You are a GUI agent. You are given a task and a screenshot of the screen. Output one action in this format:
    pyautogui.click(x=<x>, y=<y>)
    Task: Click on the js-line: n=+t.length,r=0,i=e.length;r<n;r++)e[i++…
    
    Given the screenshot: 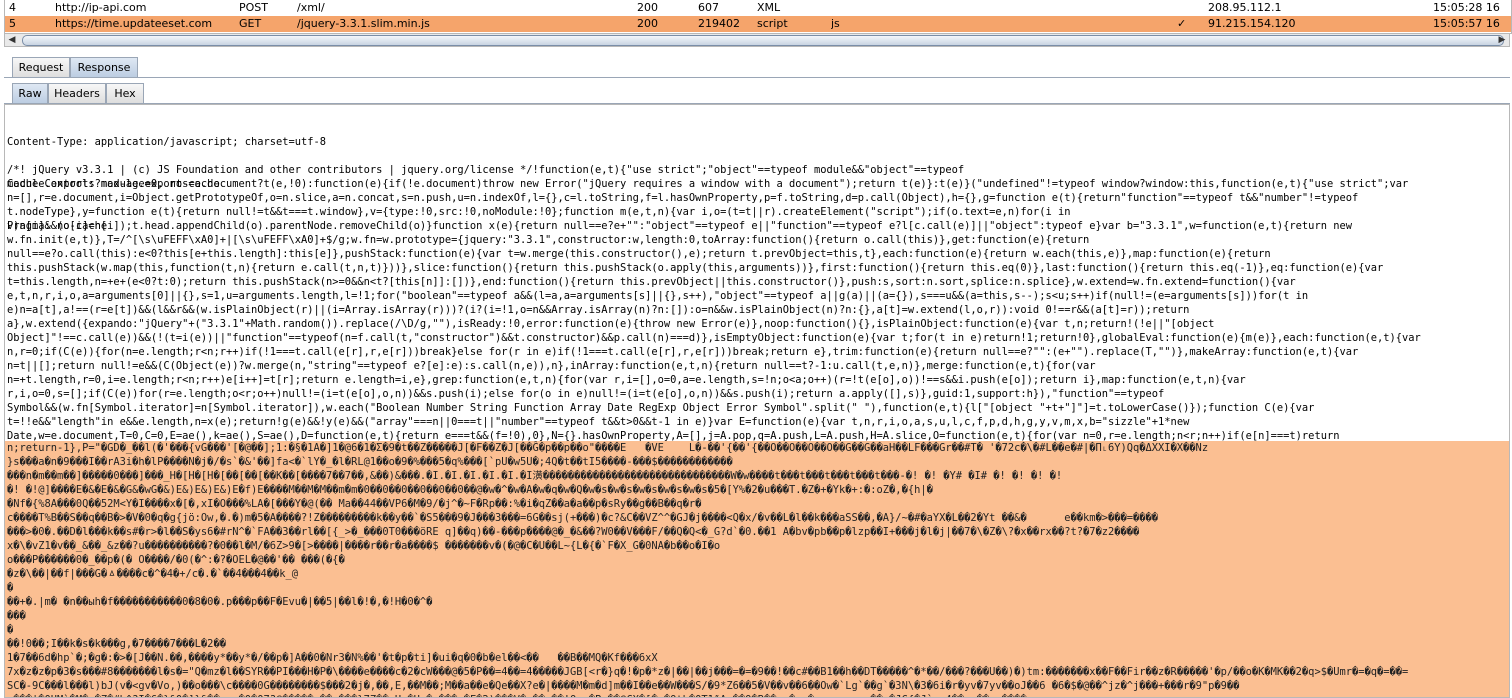 What is the action you would take?
    pyautogui.click(x=626, y=380)
    